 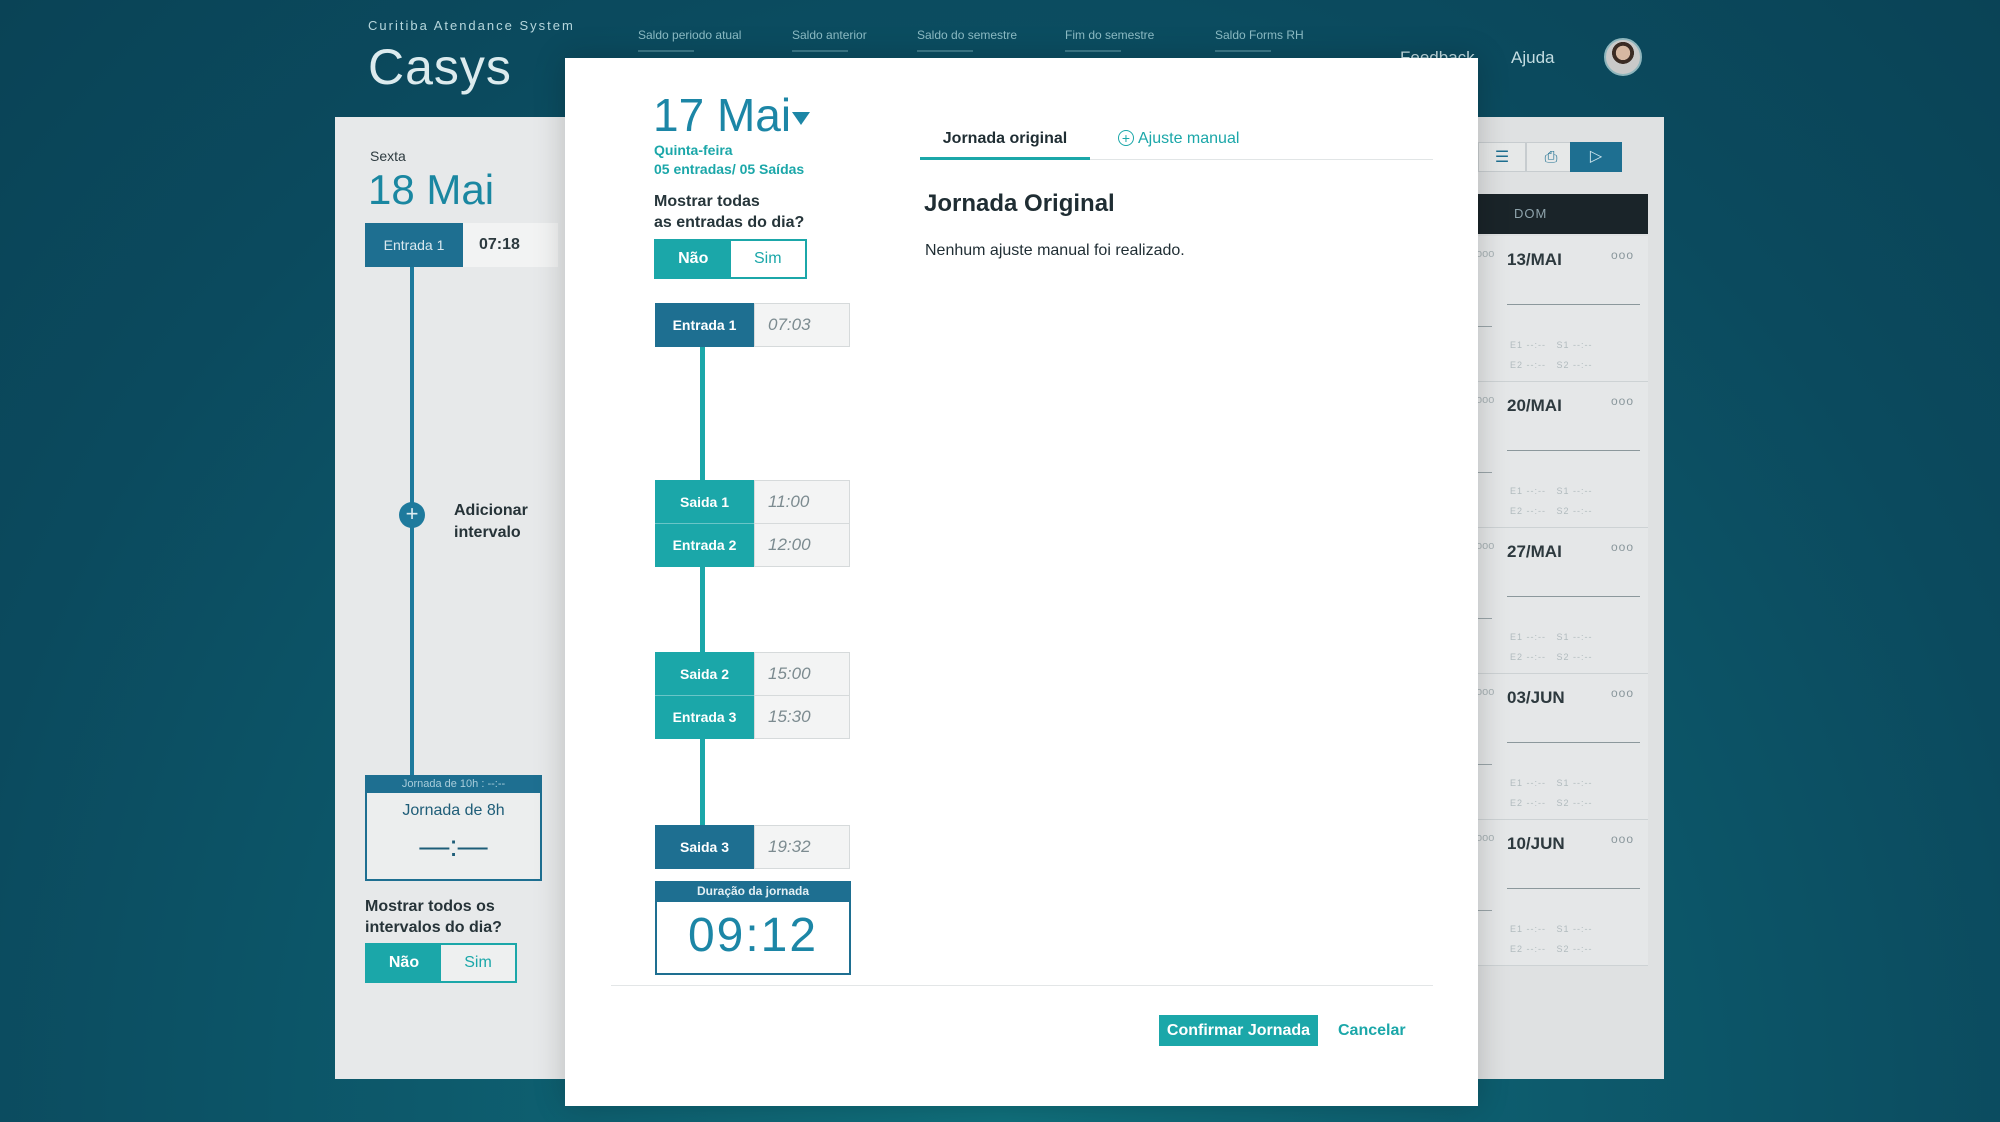 I want to click on jornada-label: Jornada de 8h, so click(x=453, y=810).